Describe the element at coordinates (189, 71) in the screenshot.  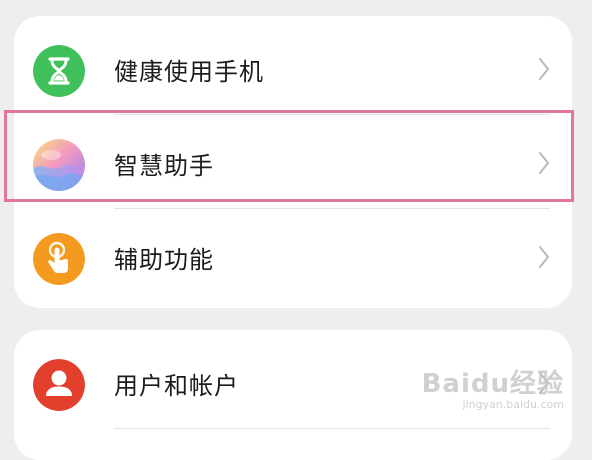
I see `setting-label: 健康使用手机` at that location.